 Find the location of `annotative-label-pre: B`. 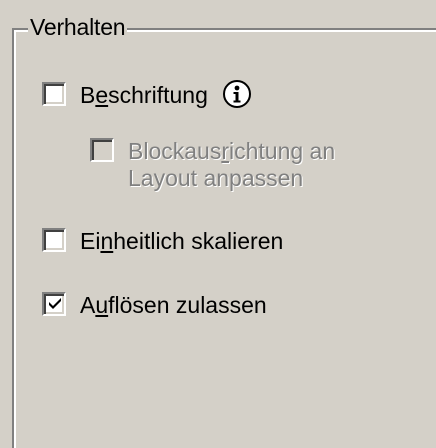

annotative-label-pre: B is located at coordinates (88, 95).